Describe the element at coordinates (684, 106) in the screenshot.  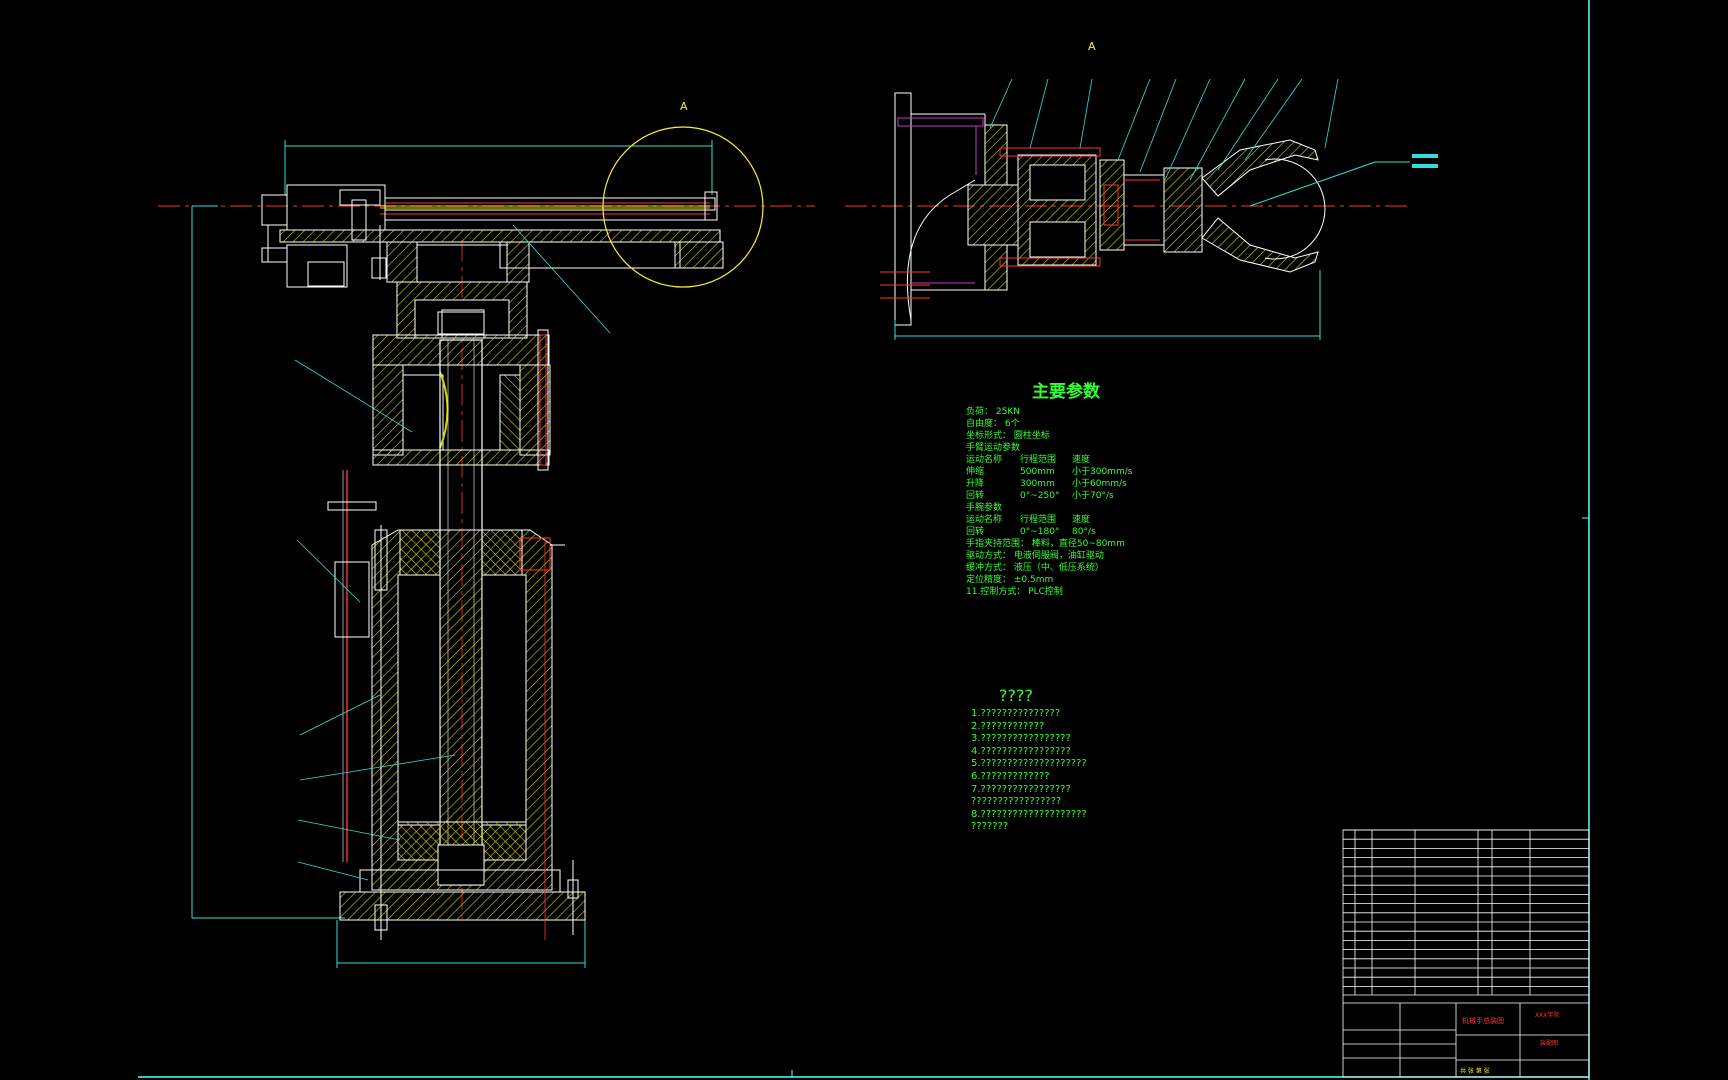
I see `view-label-a-left: A` at that location.